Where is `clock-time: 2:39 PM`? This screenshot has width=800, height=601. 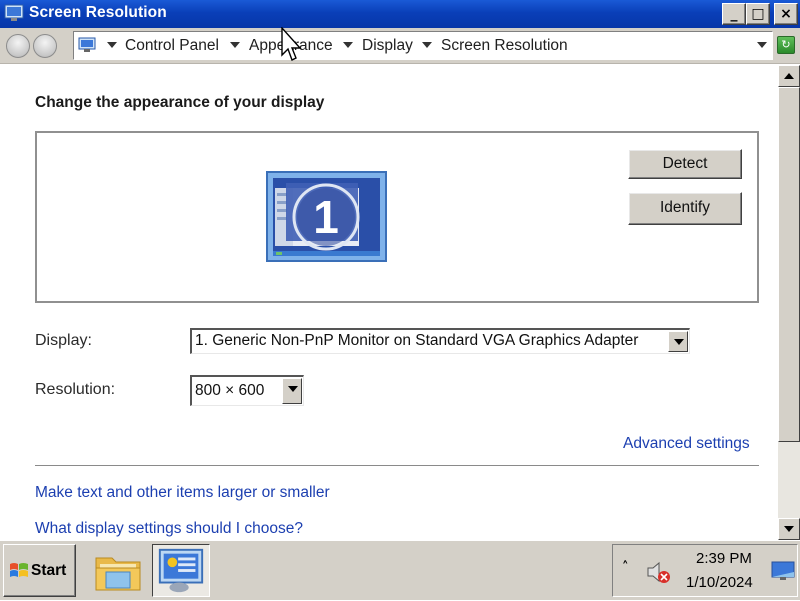
clock-time: 2:39 PM is located at coordinates (724, 558).